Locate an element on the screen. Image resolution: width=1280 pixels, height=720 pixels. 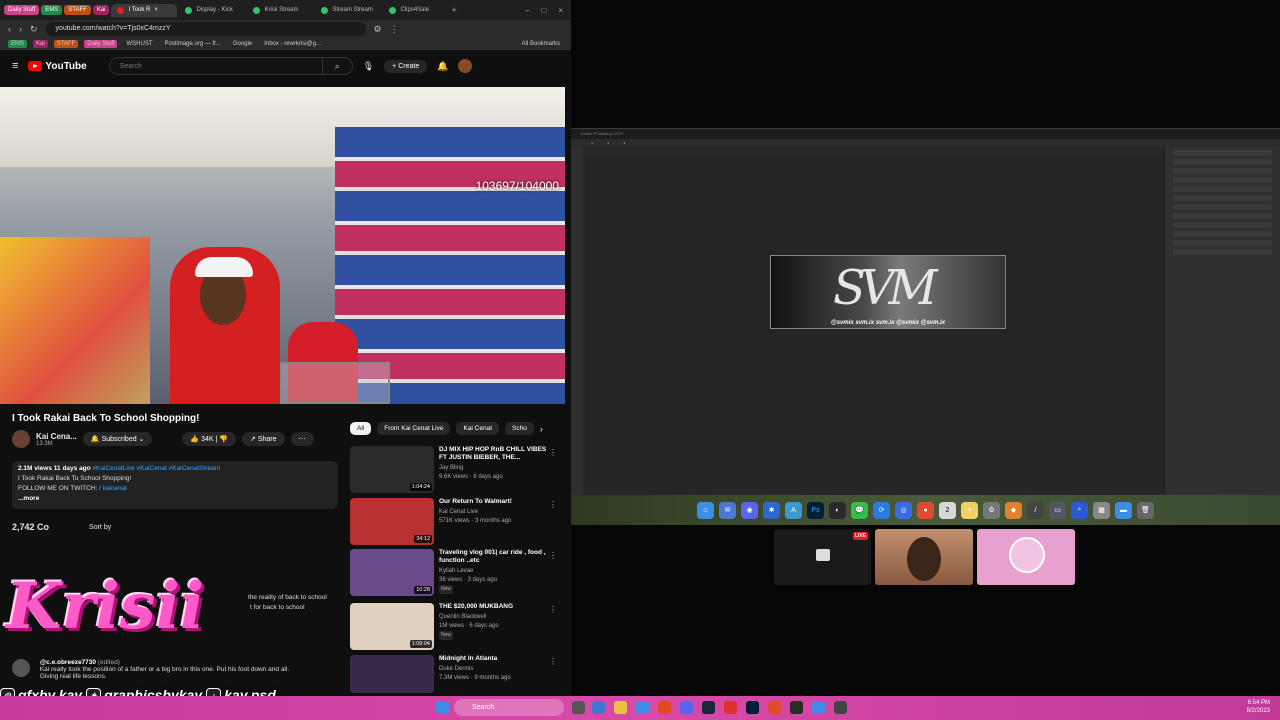
taskbar-search: Search is located at coordinates (509, 707).